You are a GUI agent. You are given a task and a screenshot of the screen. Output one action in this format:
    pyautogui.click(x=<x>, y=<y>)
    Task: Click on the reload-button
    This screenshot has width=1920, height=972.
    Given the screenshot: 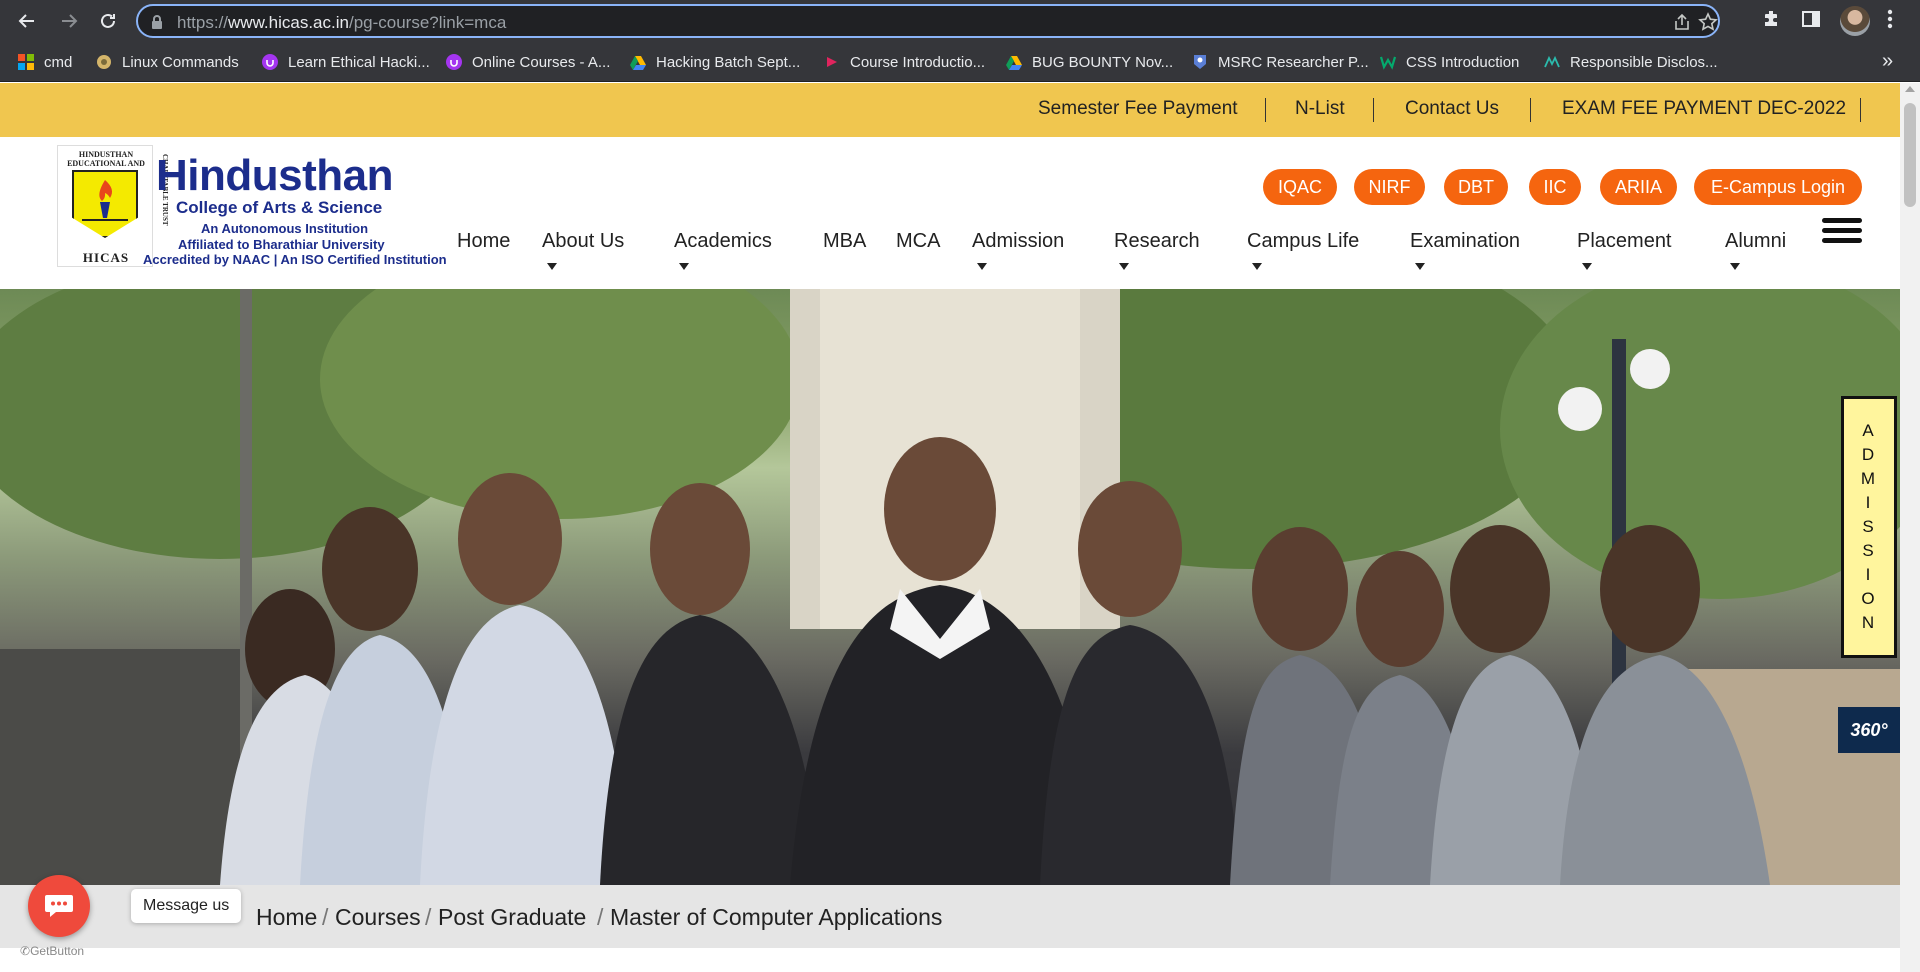 What is the action you would take?
    pyautogui.click(x=108, y=21)
    